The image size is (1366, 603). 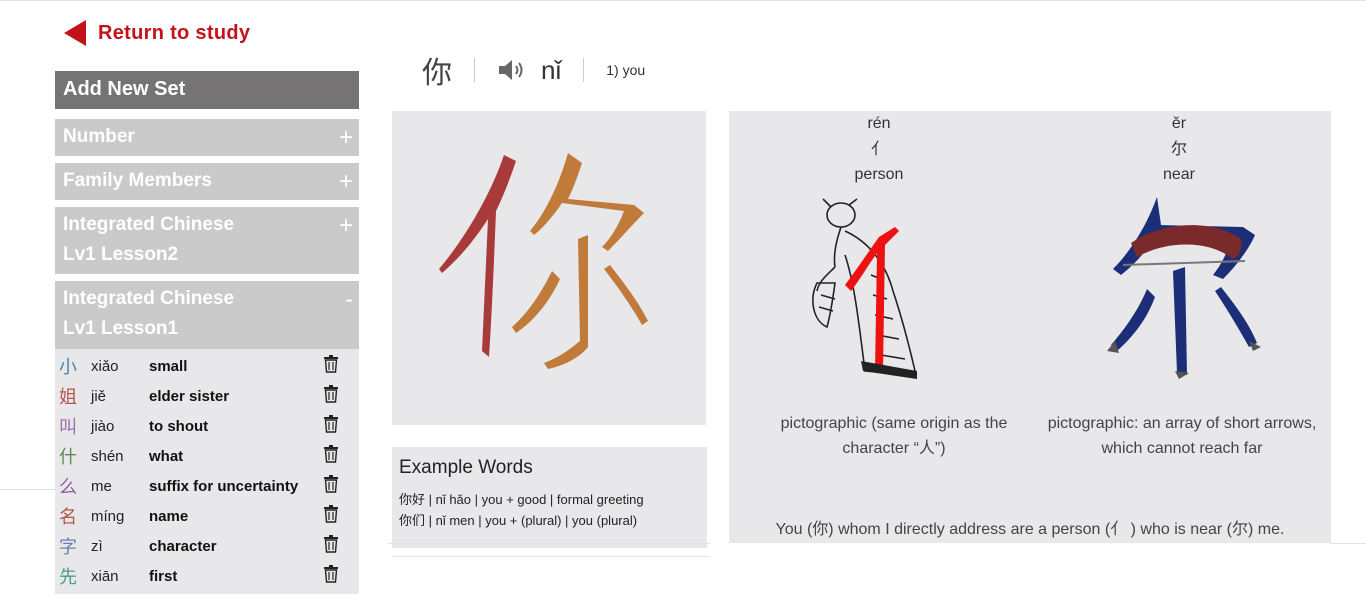 What do you see at coordinates (174, 32) in the screenshot?
I see `return-label: Return to study` at bounding box center [174, 32].